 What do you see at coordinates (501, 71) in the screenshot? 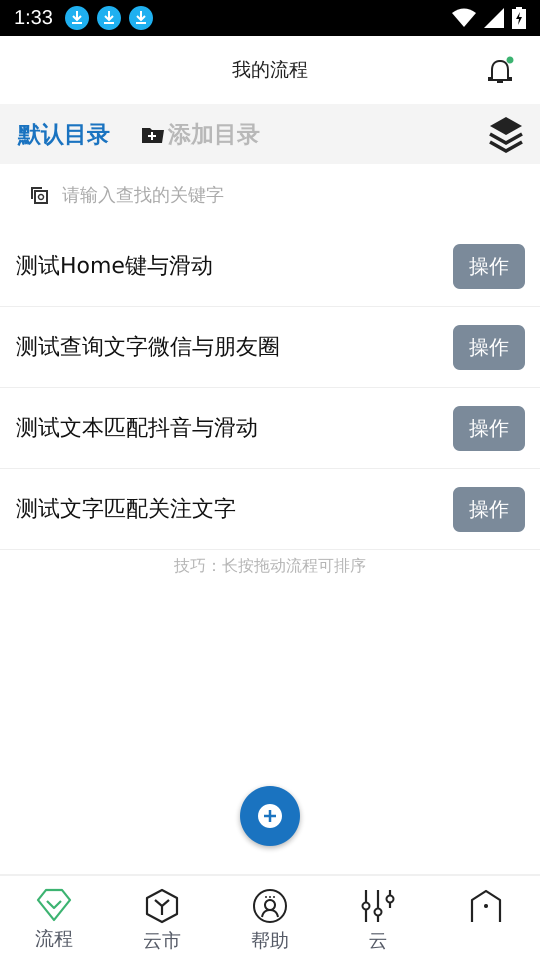
I see `bell-icon` at bounding box center [501, 71].